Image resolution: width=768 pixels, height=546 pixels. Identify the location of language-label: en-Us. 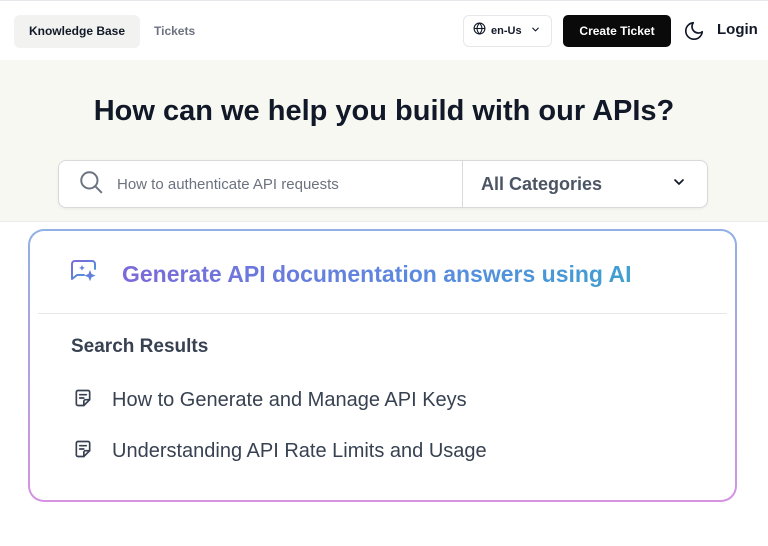
(506, 31).